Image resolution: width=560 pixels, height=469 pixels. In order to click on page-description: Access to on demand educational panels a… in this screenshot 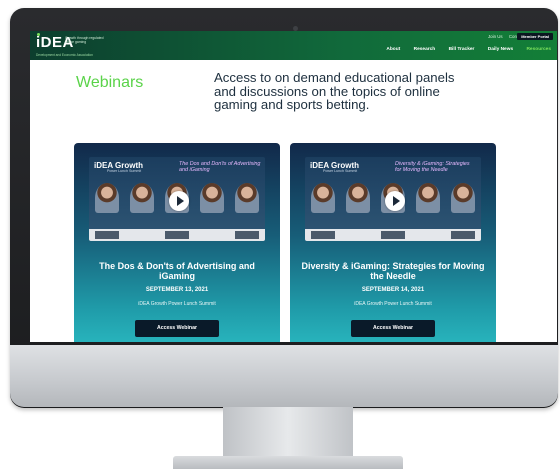, I will do `click(334, 91)`.